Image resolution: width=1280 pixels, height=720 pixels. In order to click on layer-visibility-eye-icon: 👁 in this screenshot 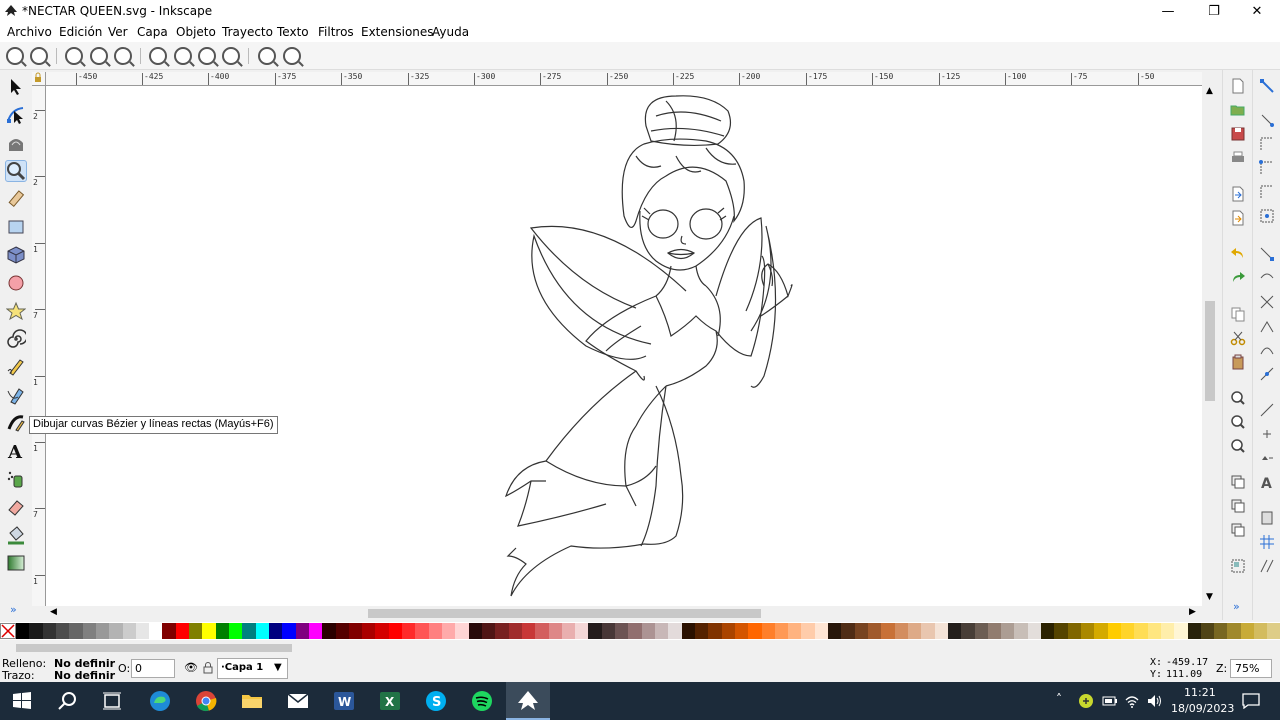, I will do `click(191, 667)`.